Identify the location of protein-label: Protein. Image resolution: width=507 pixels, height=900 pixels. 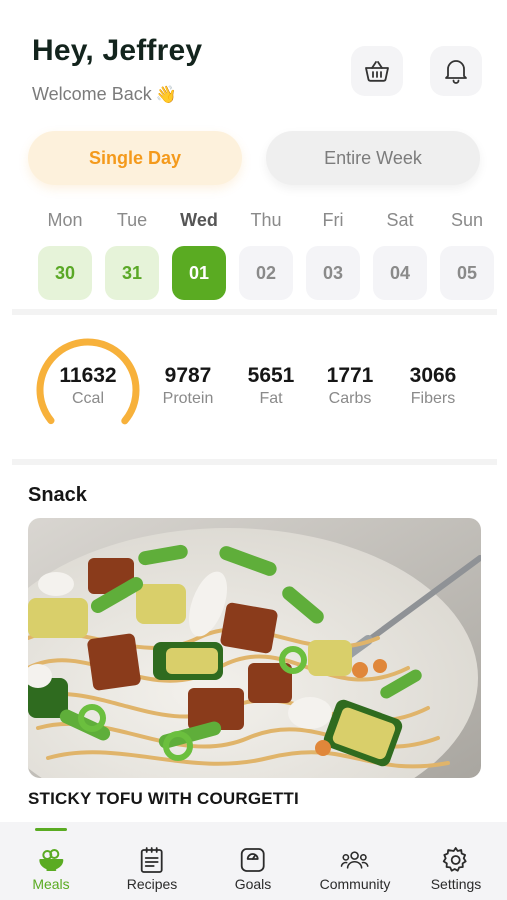
(188, 398).